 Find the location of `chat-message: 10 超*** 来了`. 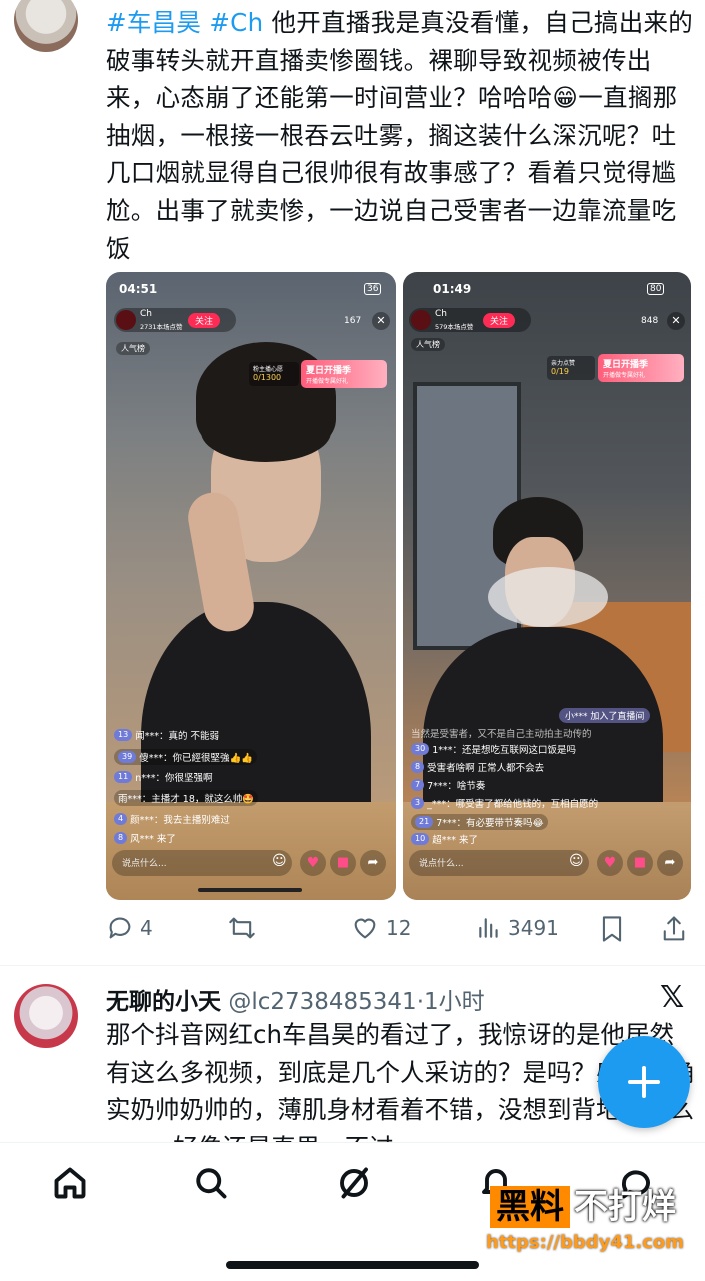

chat-message: 10 超*** 来了 is located at coordinates (444, 839).